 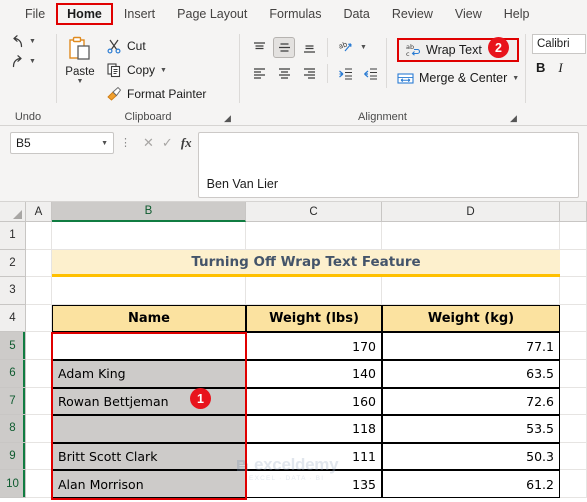 I want to click on orientation-dropdown-caret: ▼, so click(x=363, y=47).